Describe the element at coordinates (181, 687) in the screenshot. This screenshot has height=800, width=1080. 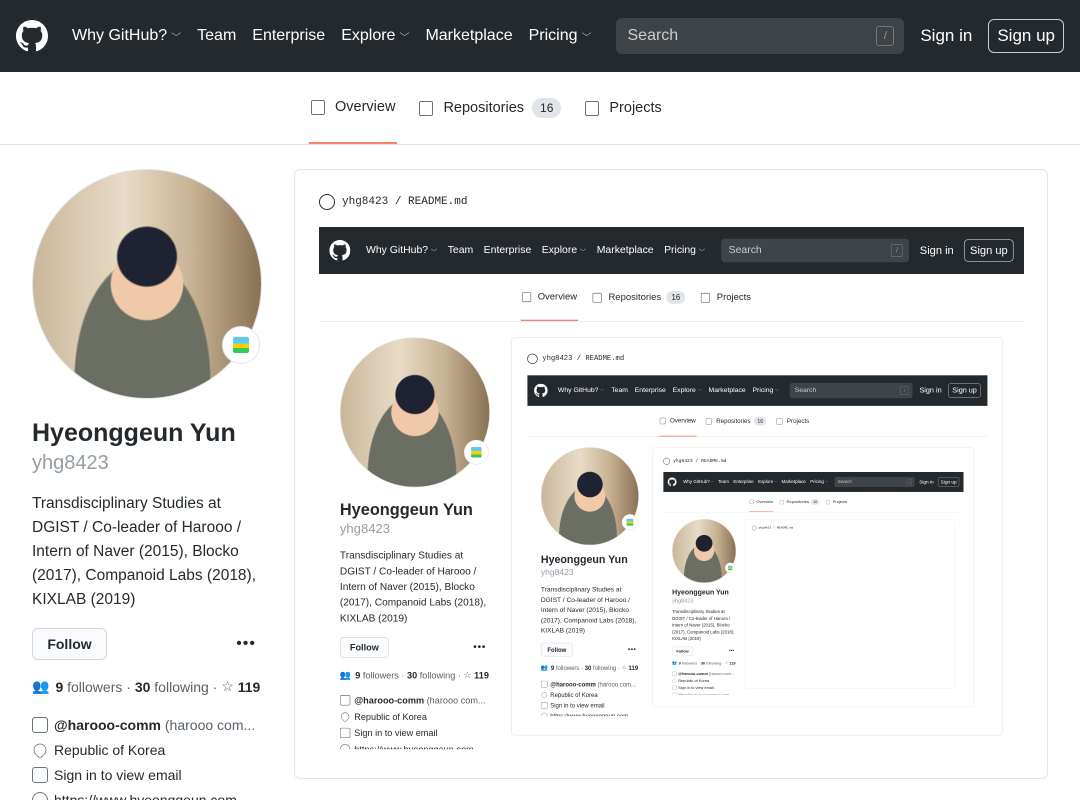
I see `following-label: following` at that location.